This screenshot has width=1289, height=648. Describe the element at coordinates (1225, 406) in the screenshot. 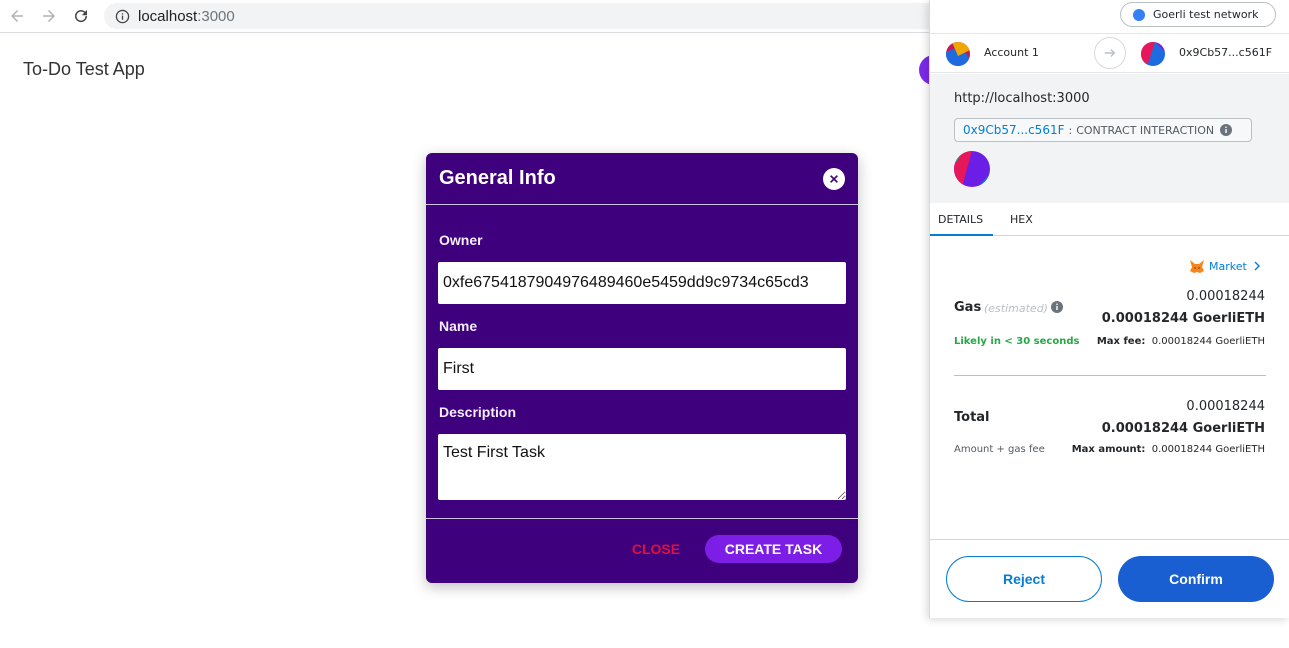

I see `total-amount: 0.00018244` at that location.